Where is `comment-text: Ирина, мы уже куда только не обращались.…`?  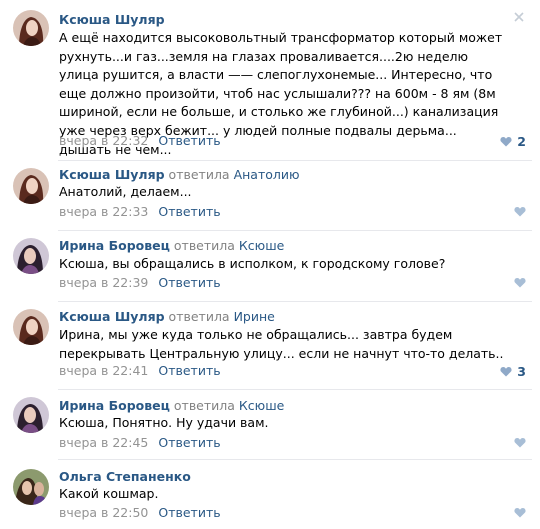
comment-text: Ирина, мы уже куда только не обращались.… is located at coordinates (281, 344).